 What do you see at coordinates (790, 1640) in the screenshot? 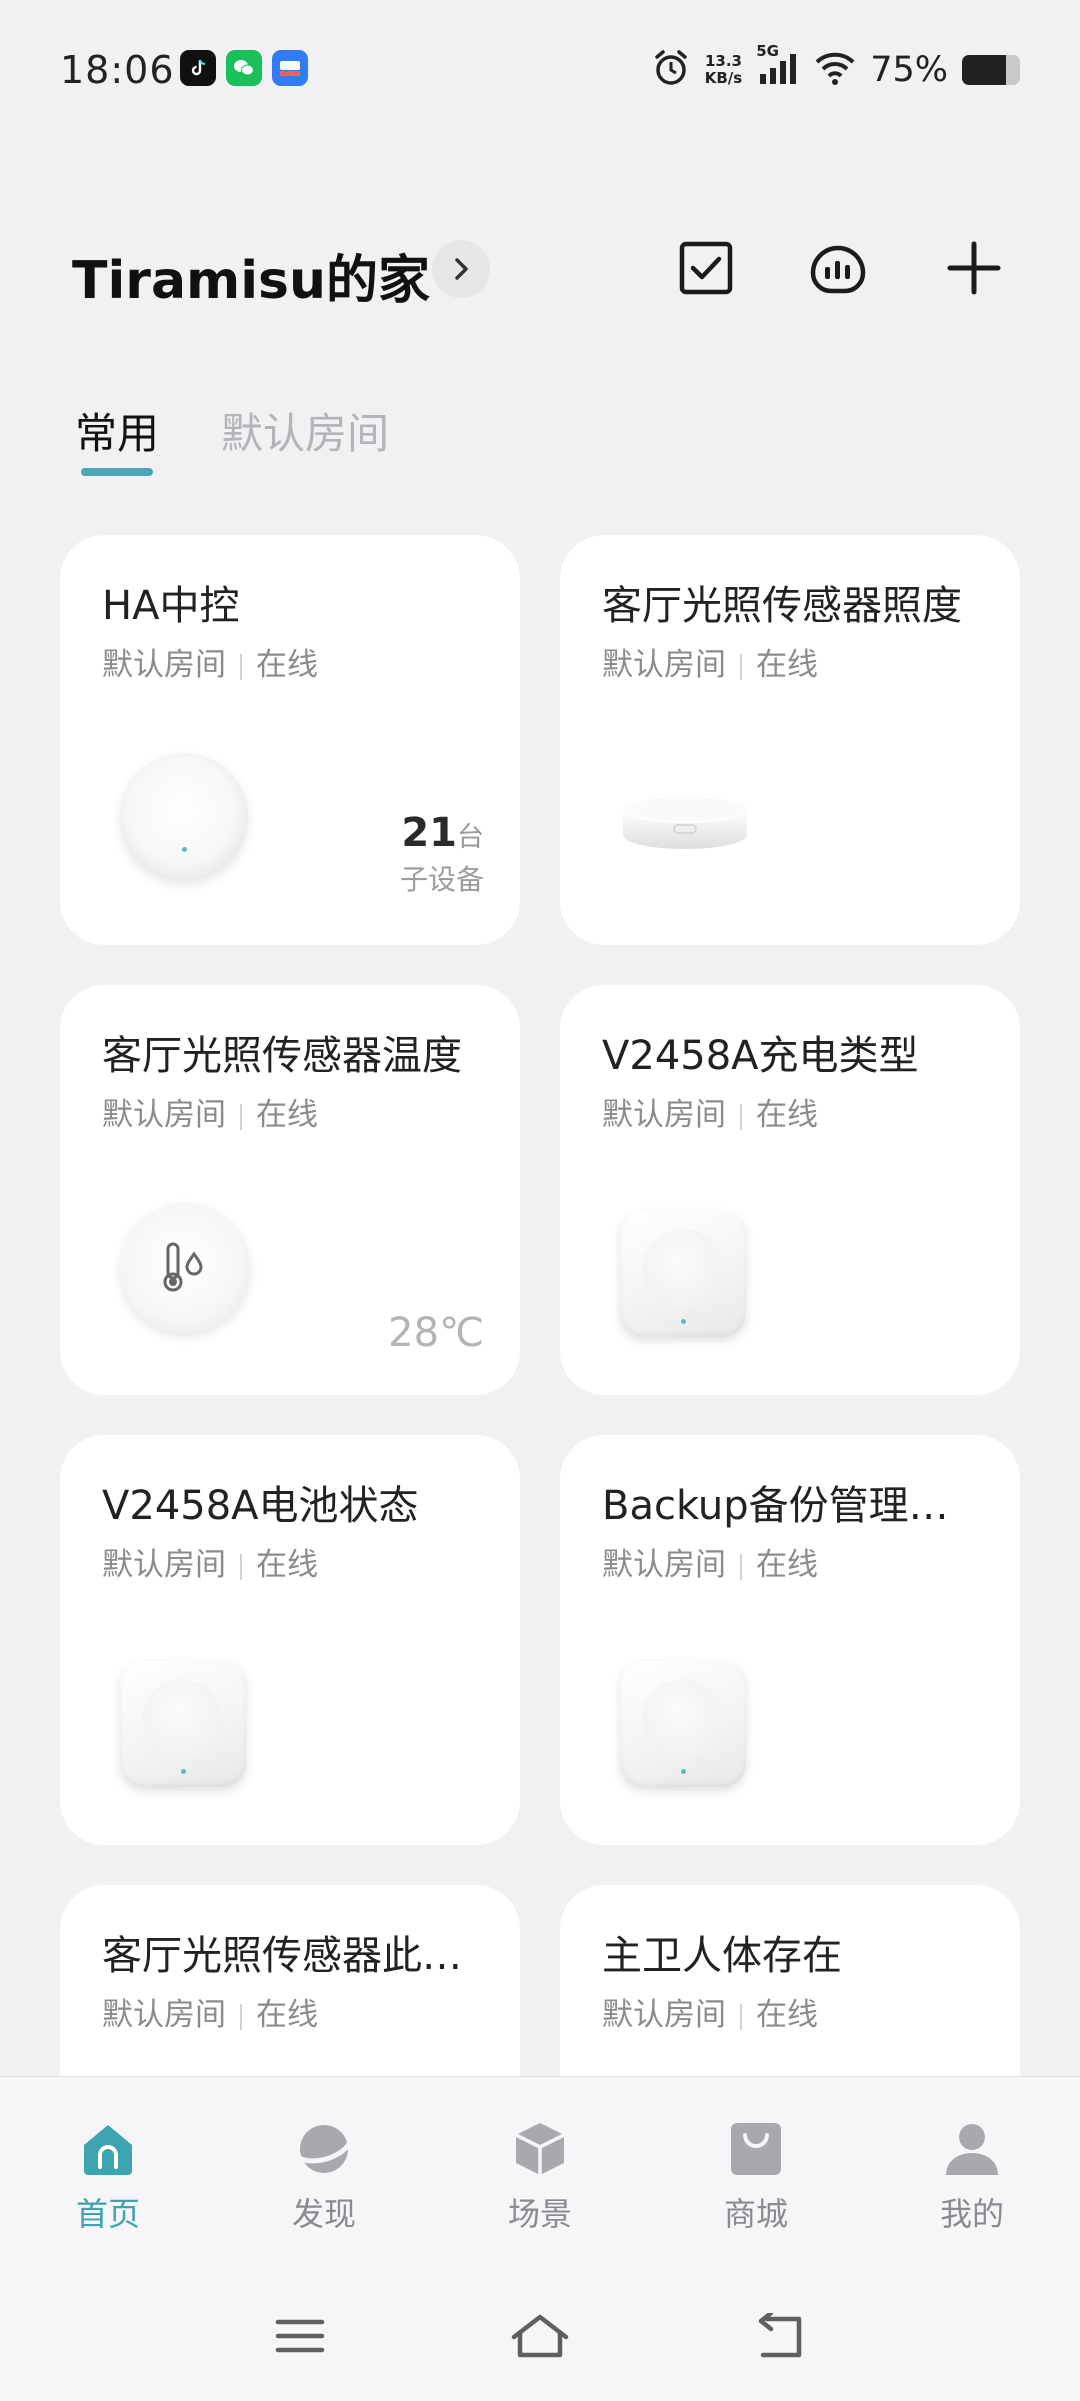
I see `device-card-backup: Backup备份管理… 默认房间 在线` at bounding box center [790, 1640].